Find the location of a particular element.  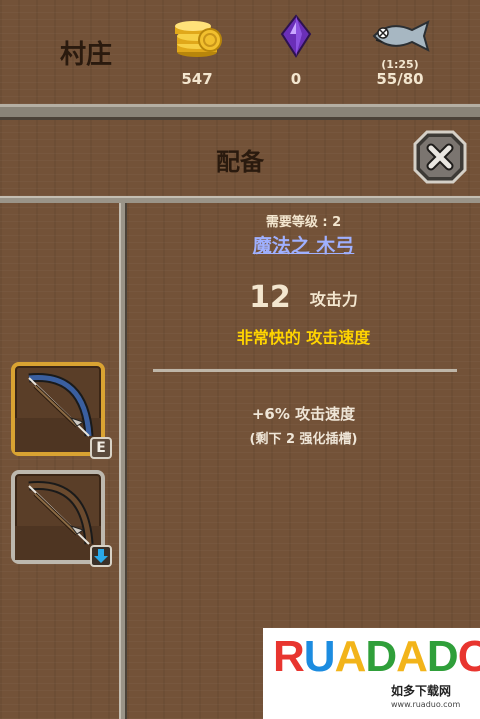

level-requirement: 需要等级 : 2 is located at coordinates (303, 222).